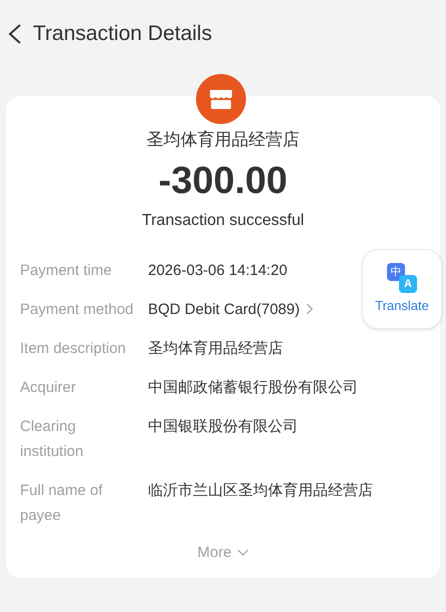 The height and width of the screenshot is (612, 446). I want to click on detail-label: Payment time, so click(66, 270).